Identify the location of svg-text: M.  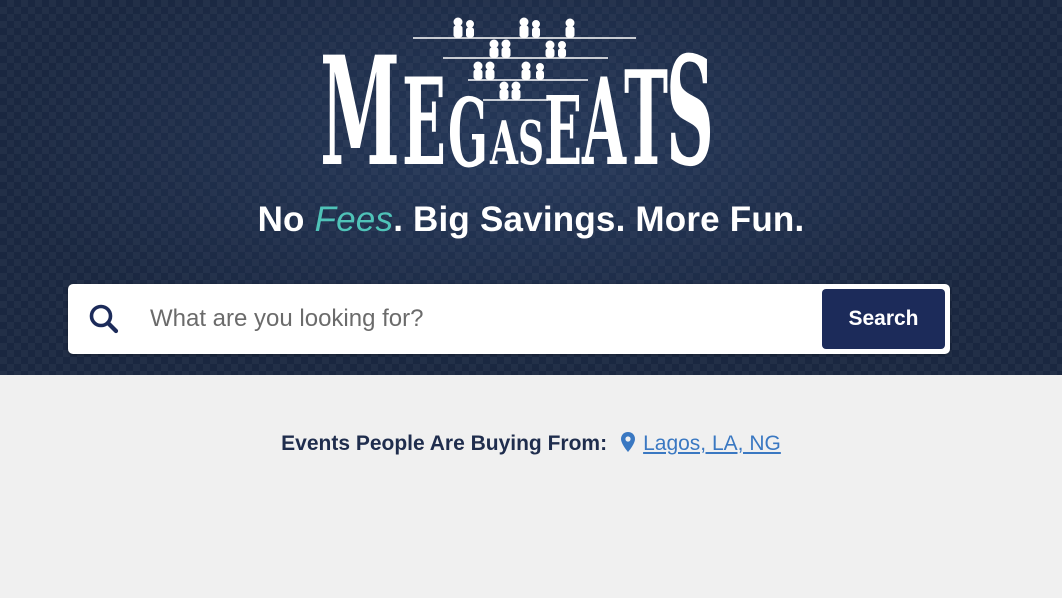
(360, 98).